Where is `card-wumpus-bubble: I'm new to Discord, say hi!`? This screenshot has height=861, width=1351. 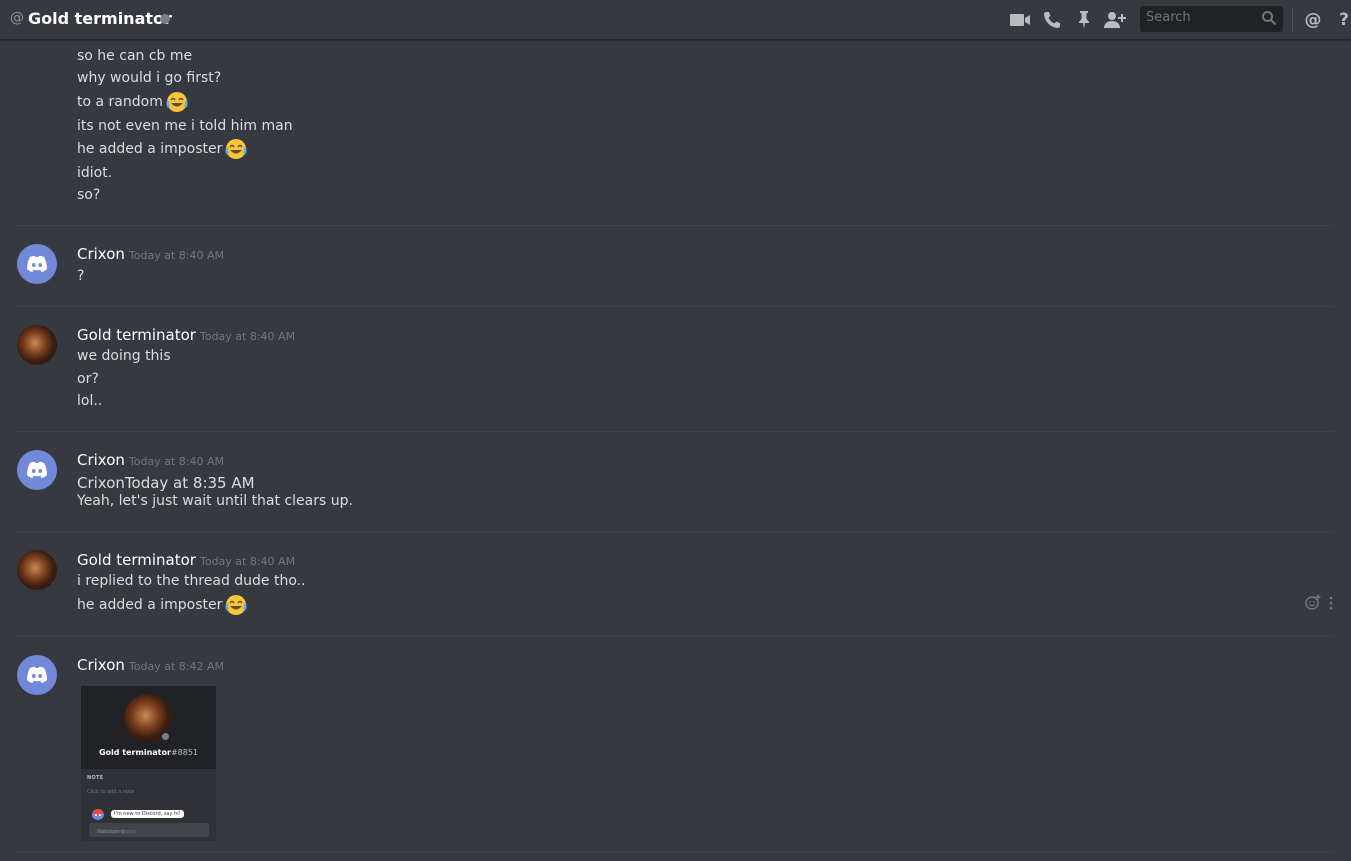
card-wumpus-bubble: I'm new to Discord, say hi! is located at coordinates (147, 814).